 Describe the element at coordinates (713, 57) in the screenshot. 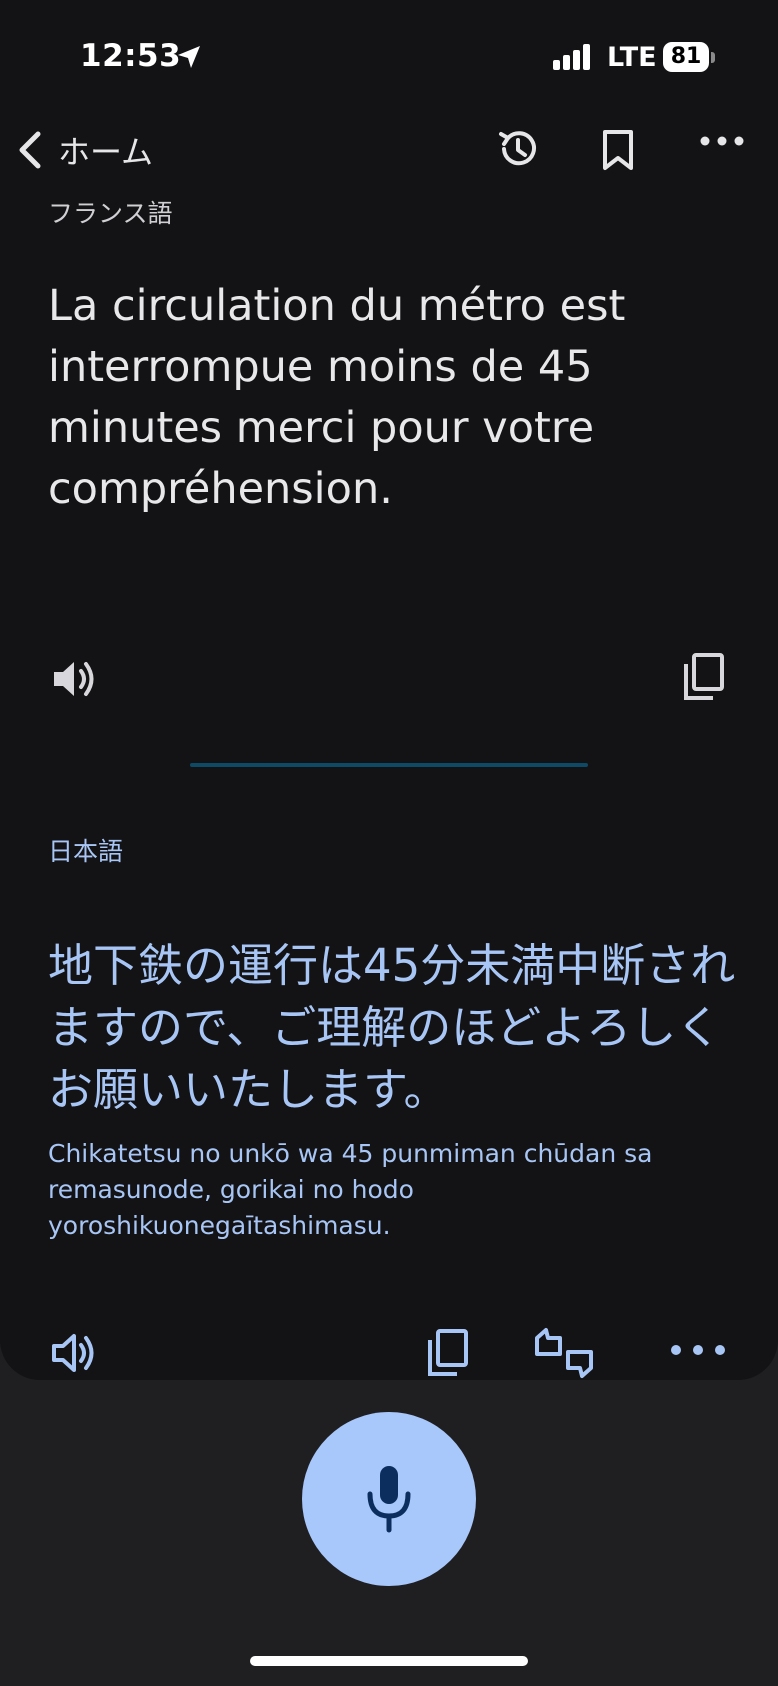

I see `battery-cap` at that location.